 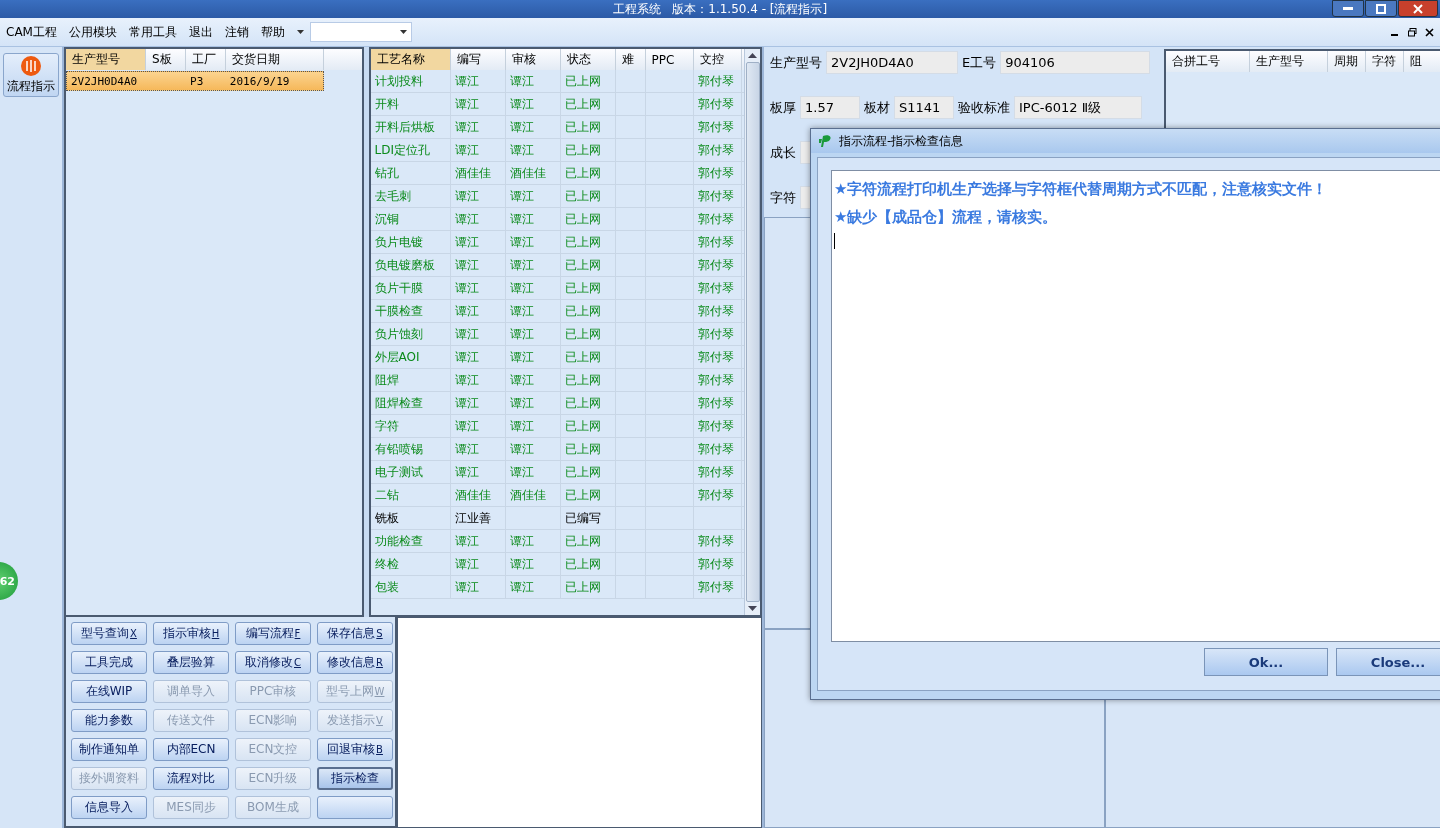 What do you see at coordinates (1422, 61) in the screenshot?
I see `column-header: 阻` at bounding box center [1422, 61].